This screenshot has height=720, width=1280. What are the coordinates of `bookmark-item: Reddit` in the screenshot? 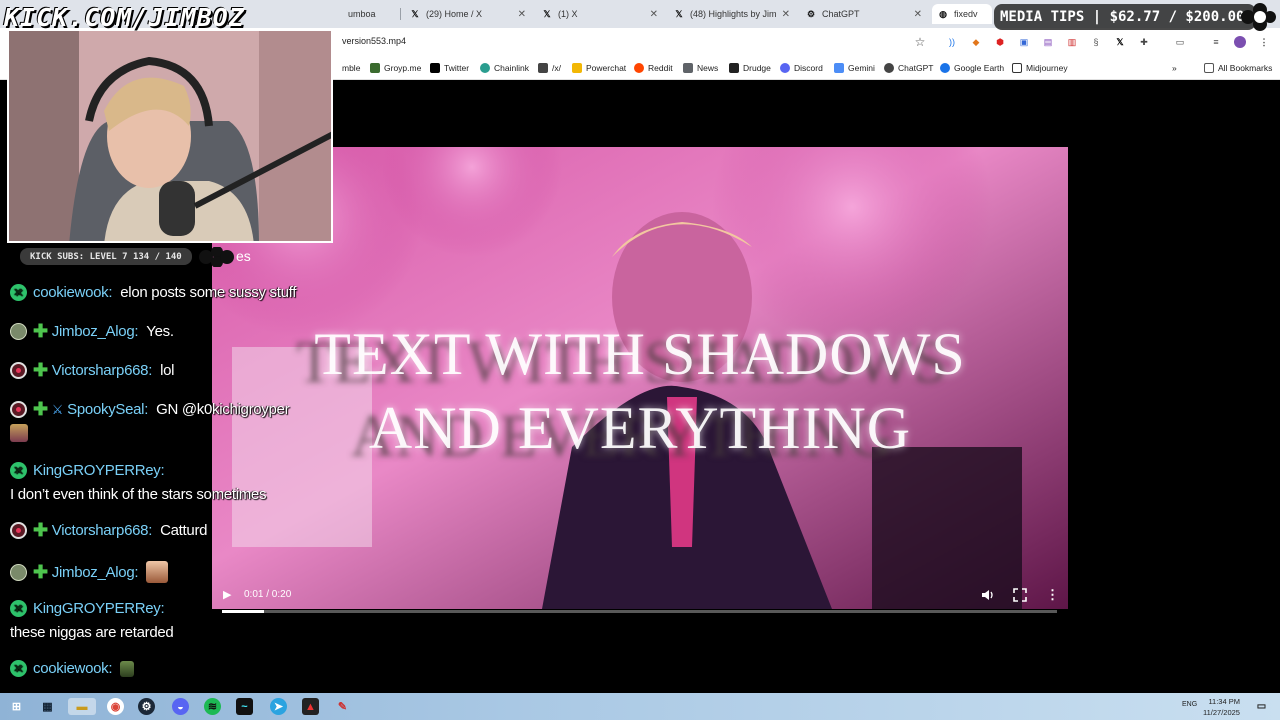 It's located at (653, 68).